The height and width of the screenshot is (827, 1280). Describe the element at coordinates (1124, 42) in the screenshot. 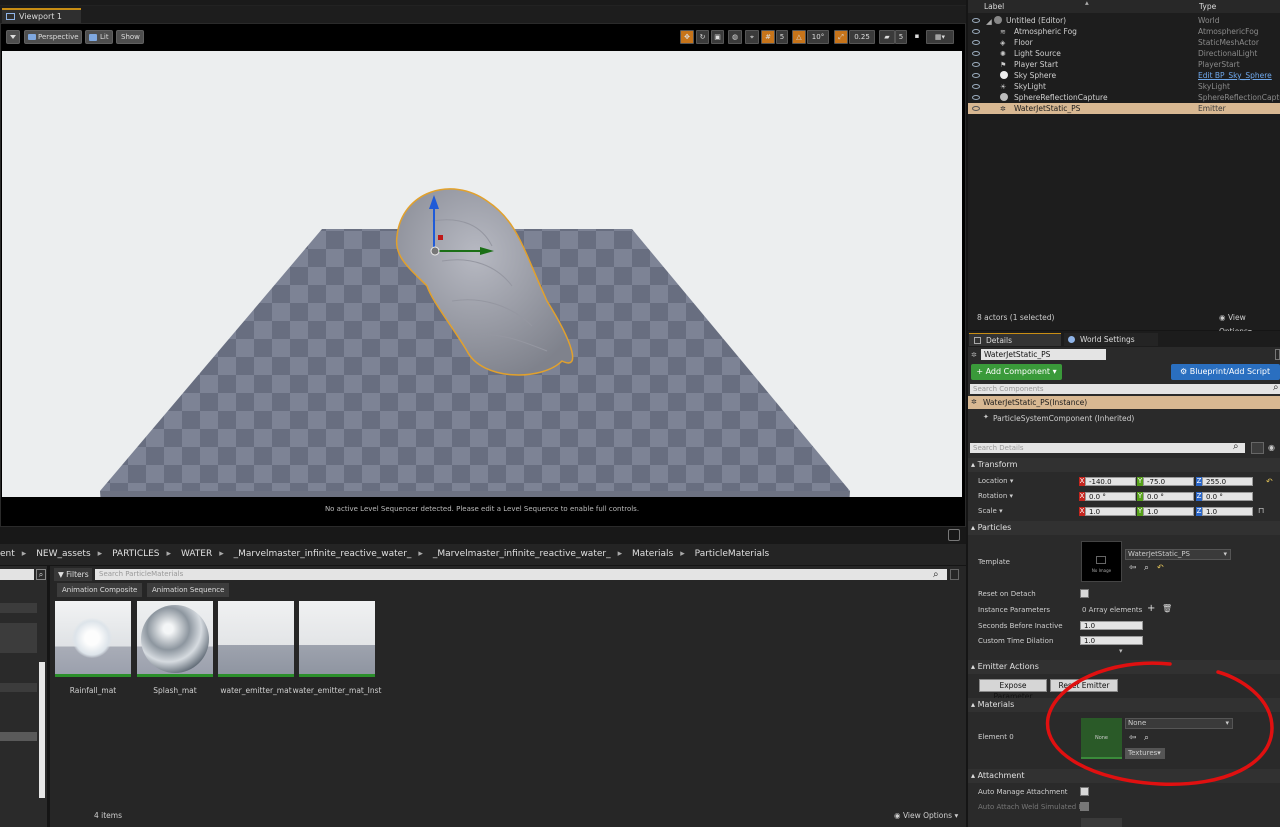

I see `outliner-row: ◈ Floor StaticMeshActor` at that location.